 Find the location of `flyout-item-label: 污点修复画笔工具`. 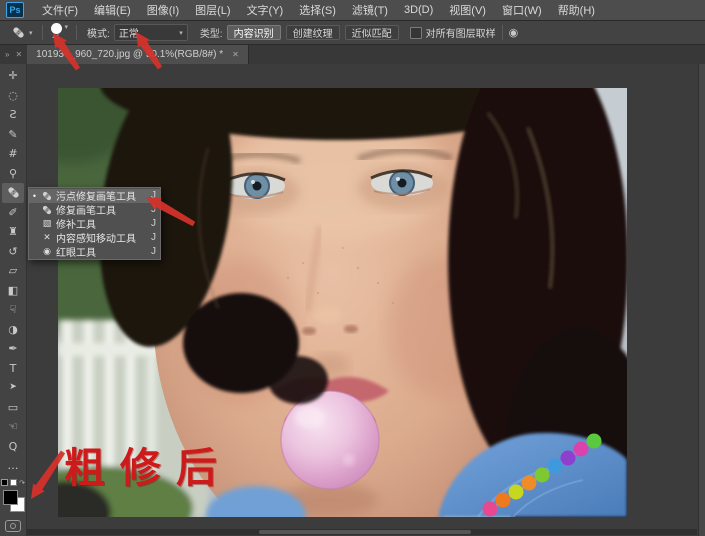

flyout-item-label: 污点修复画笔工具 is located at coordinates (96, 198).